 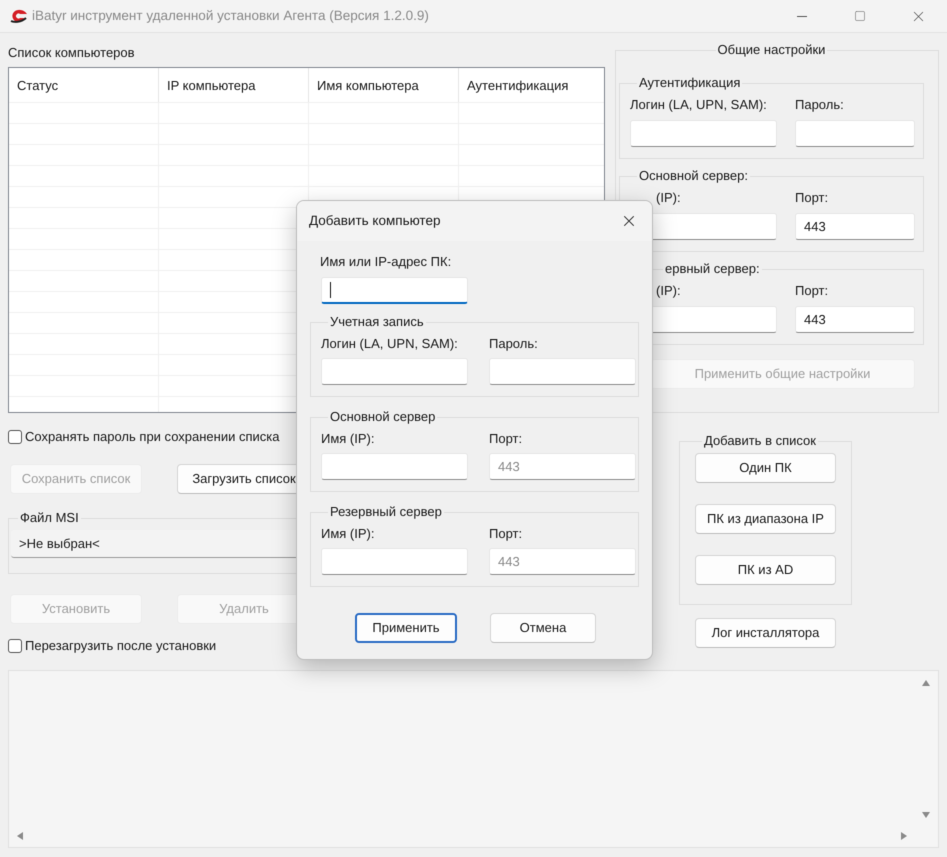 What do you see at coordinates (120, 646) in the screenshot?
I see `checkbox-label: Перезагрузить после установки` at bounding box center [120, 646].